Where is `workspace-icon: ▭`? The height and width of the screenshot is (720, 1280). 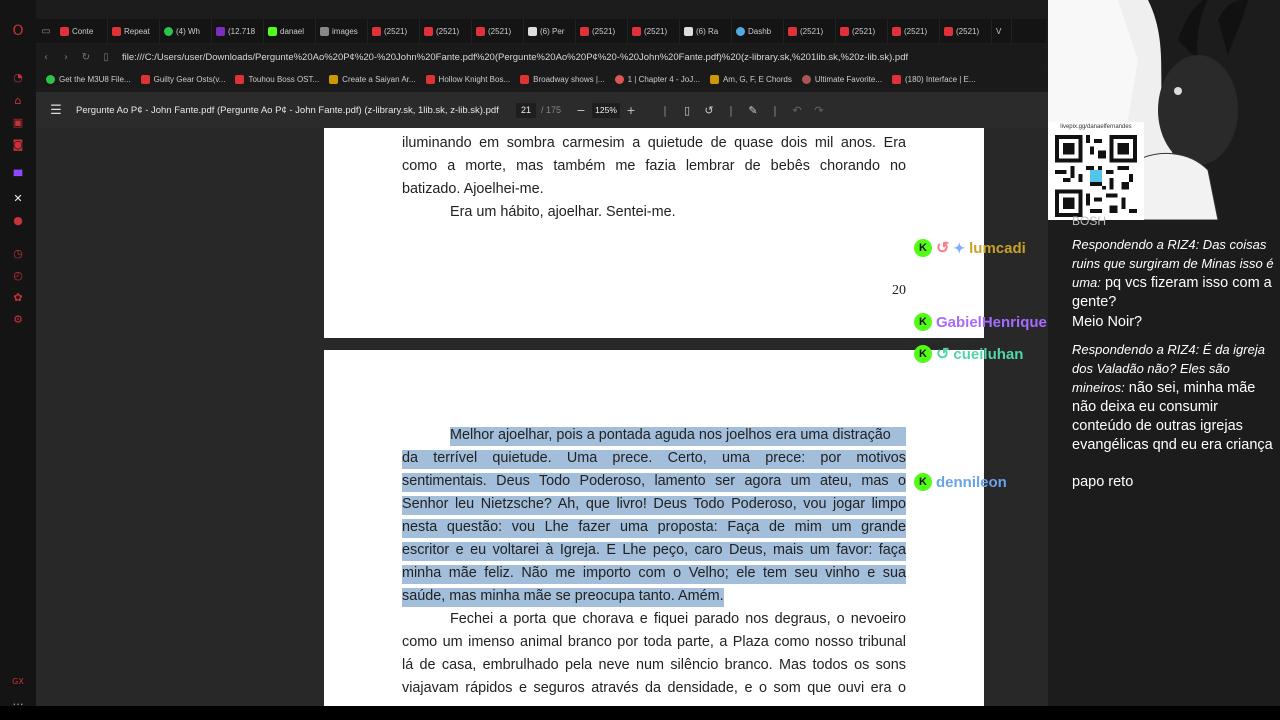
workspace-icon: ▭ is located at coordinates (46, 31).